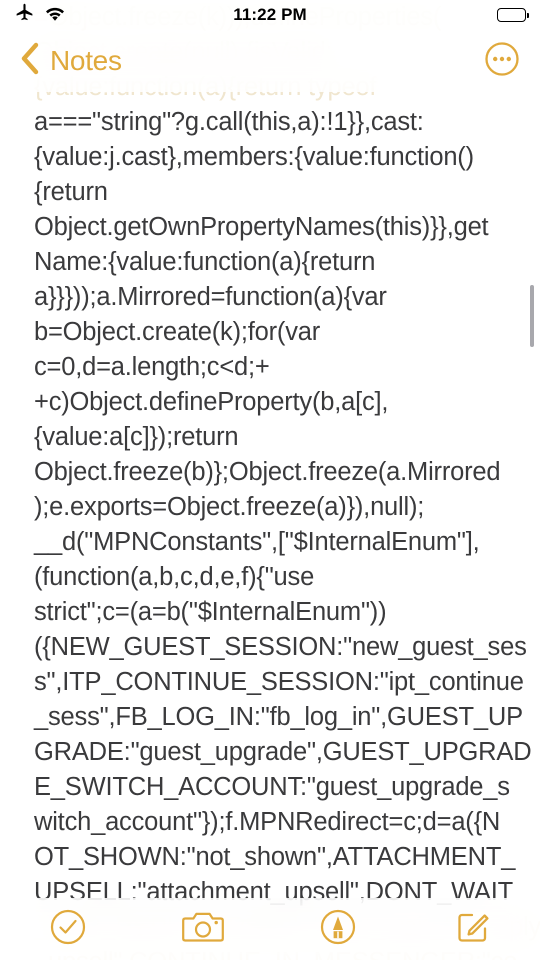  I want to click on note-line: _sess",FB_LOG_IN:"fb_log_in",GUEST_UP, so click(278, 717).